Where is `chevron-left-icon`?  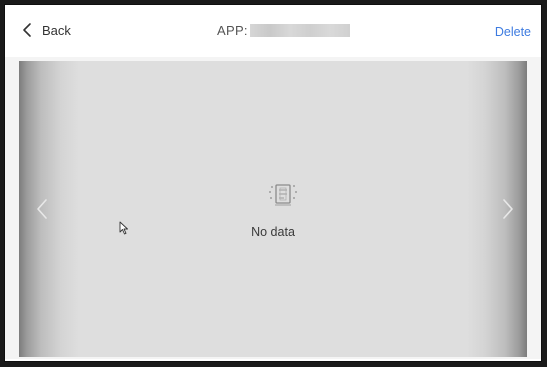
chevron-left-icon is located at coordinates (27, 30).